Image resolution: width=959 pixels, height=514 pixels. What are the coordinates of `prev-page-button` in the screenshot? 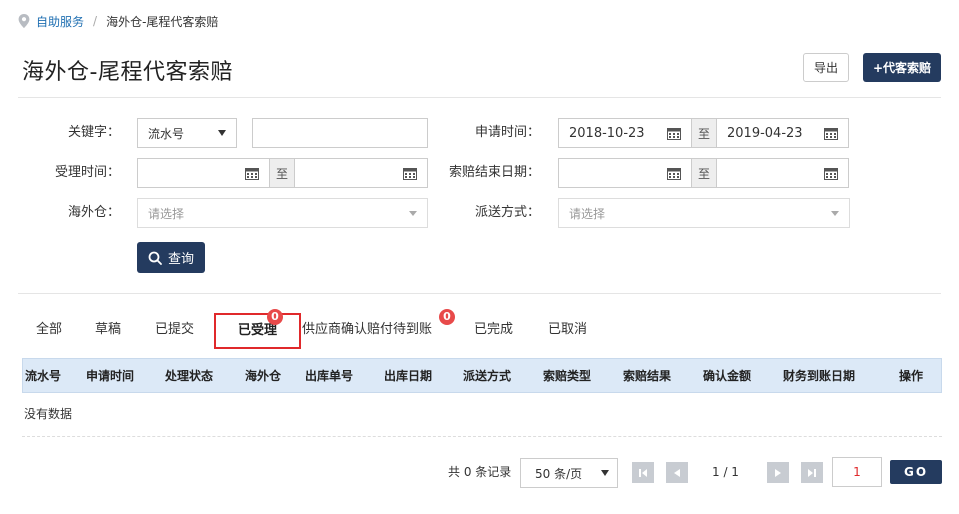 It's located at (677, 472).